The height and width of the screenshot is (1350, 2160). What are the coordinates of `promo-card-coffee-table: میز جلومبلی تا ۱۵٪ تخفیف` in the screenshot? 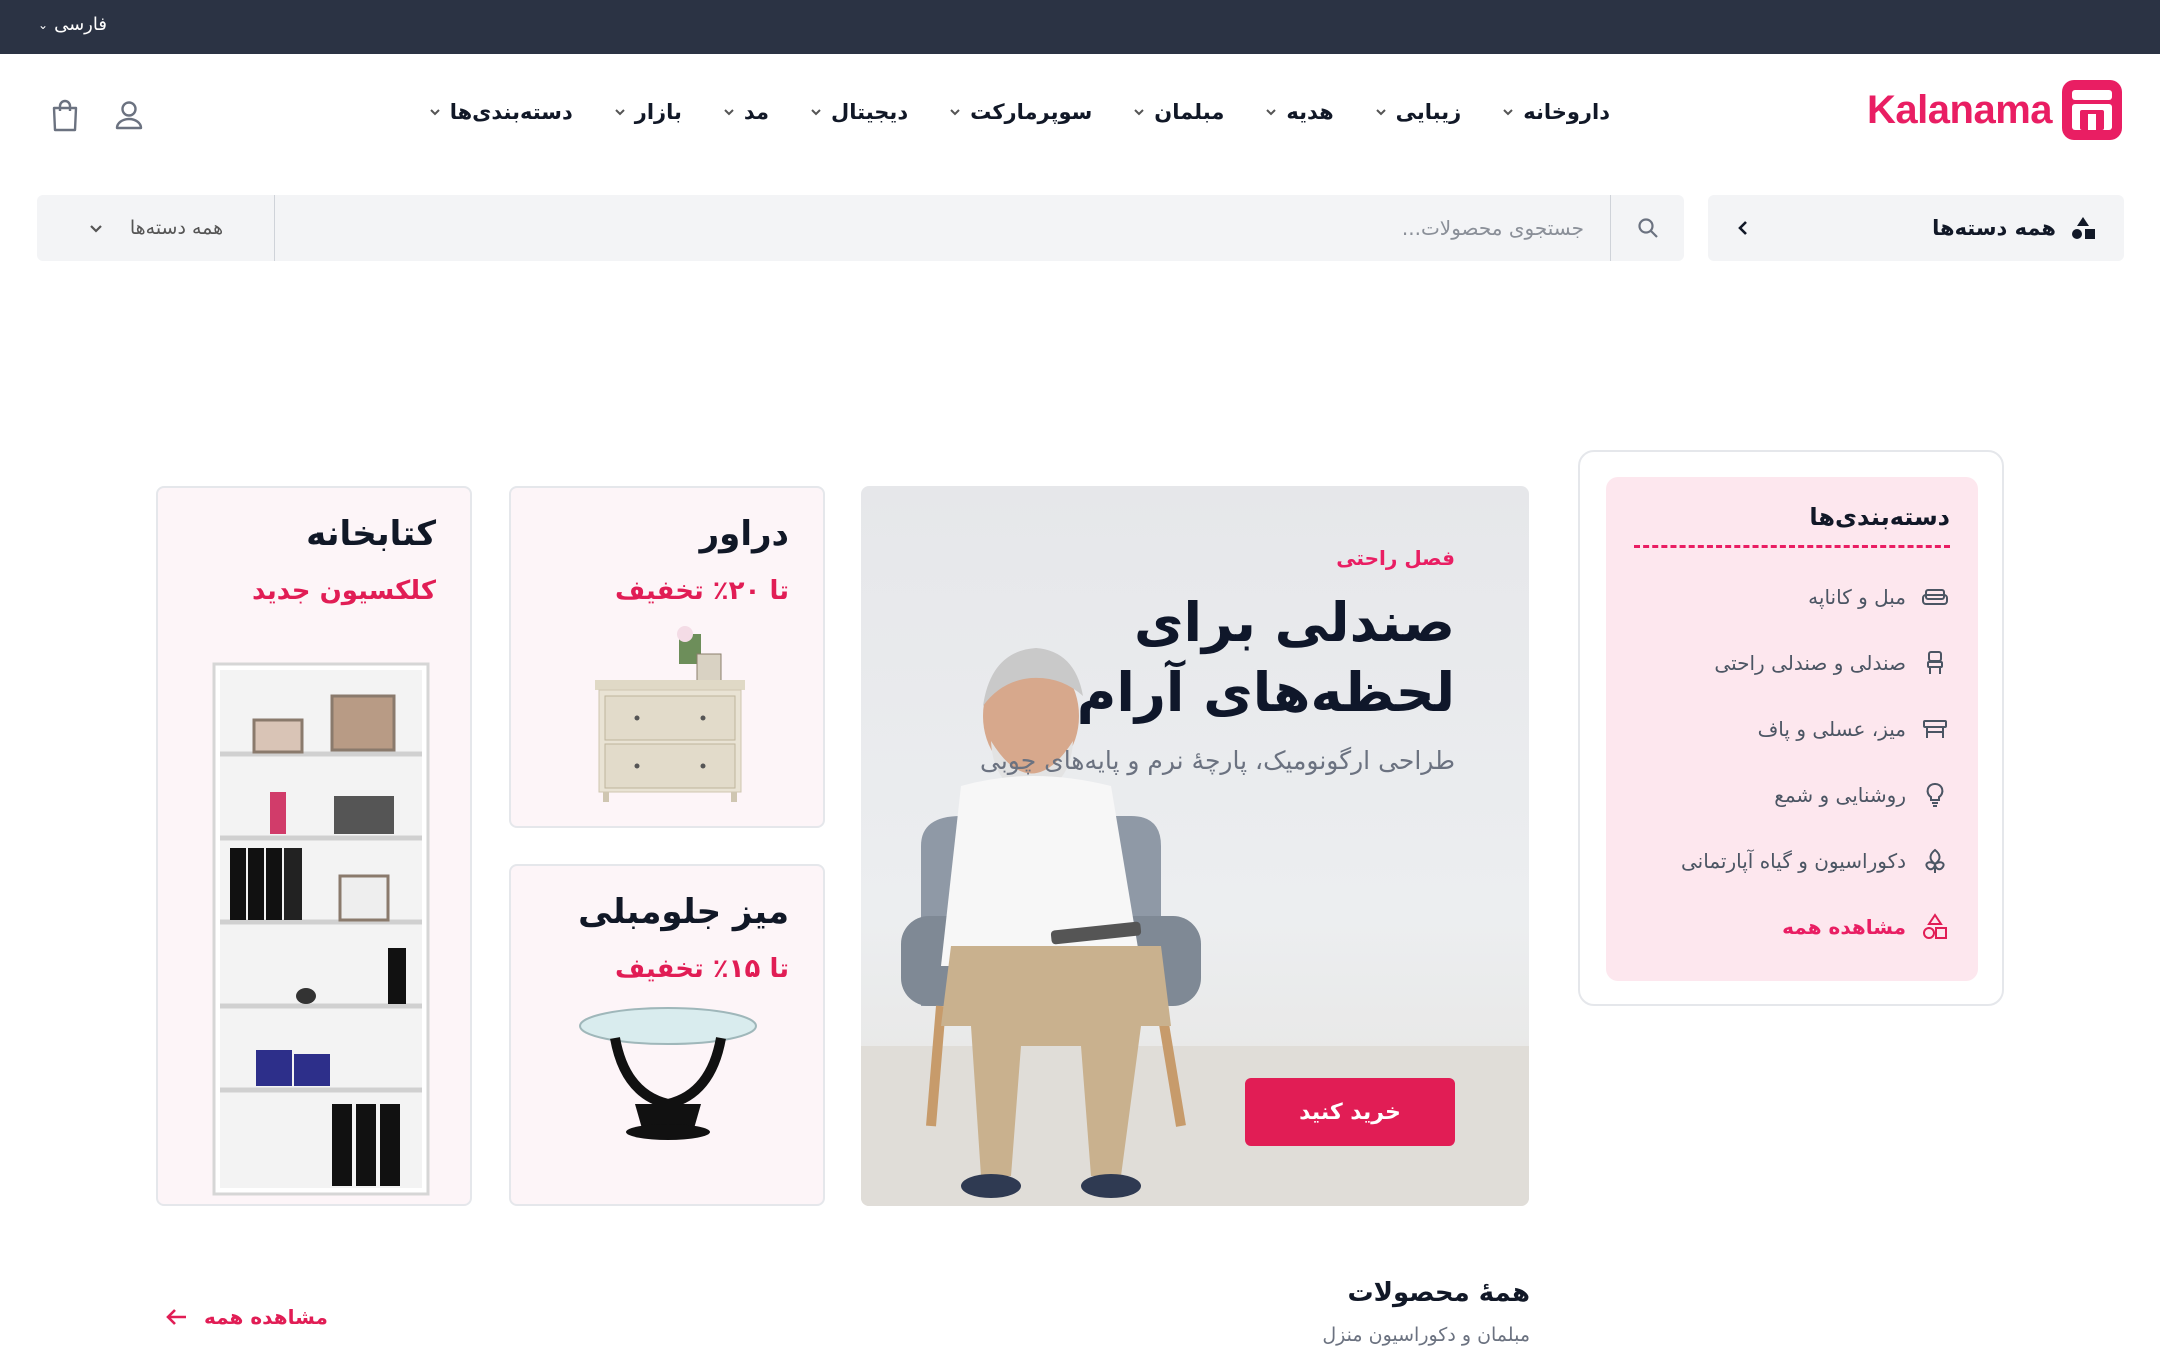 It's located at (667, 1035).